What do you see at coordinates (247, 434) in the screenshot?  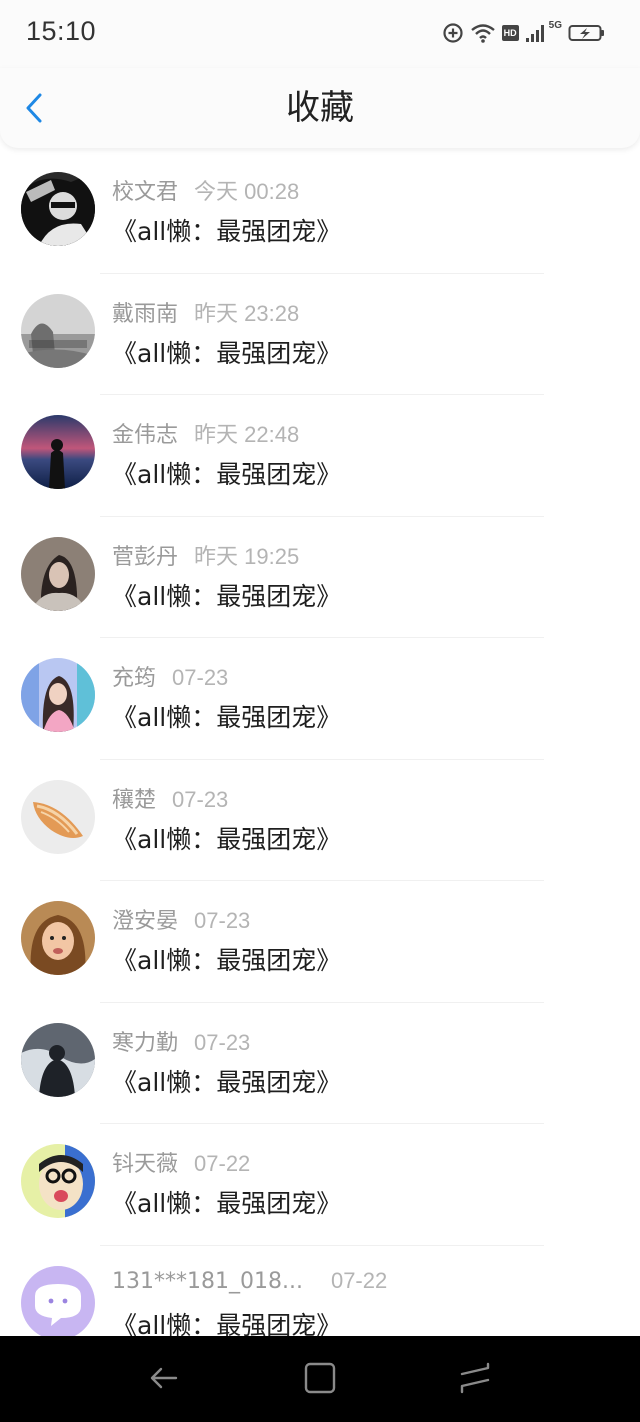 I see `timestamp: 昨天 22:48` at bounding box center [247, 434].